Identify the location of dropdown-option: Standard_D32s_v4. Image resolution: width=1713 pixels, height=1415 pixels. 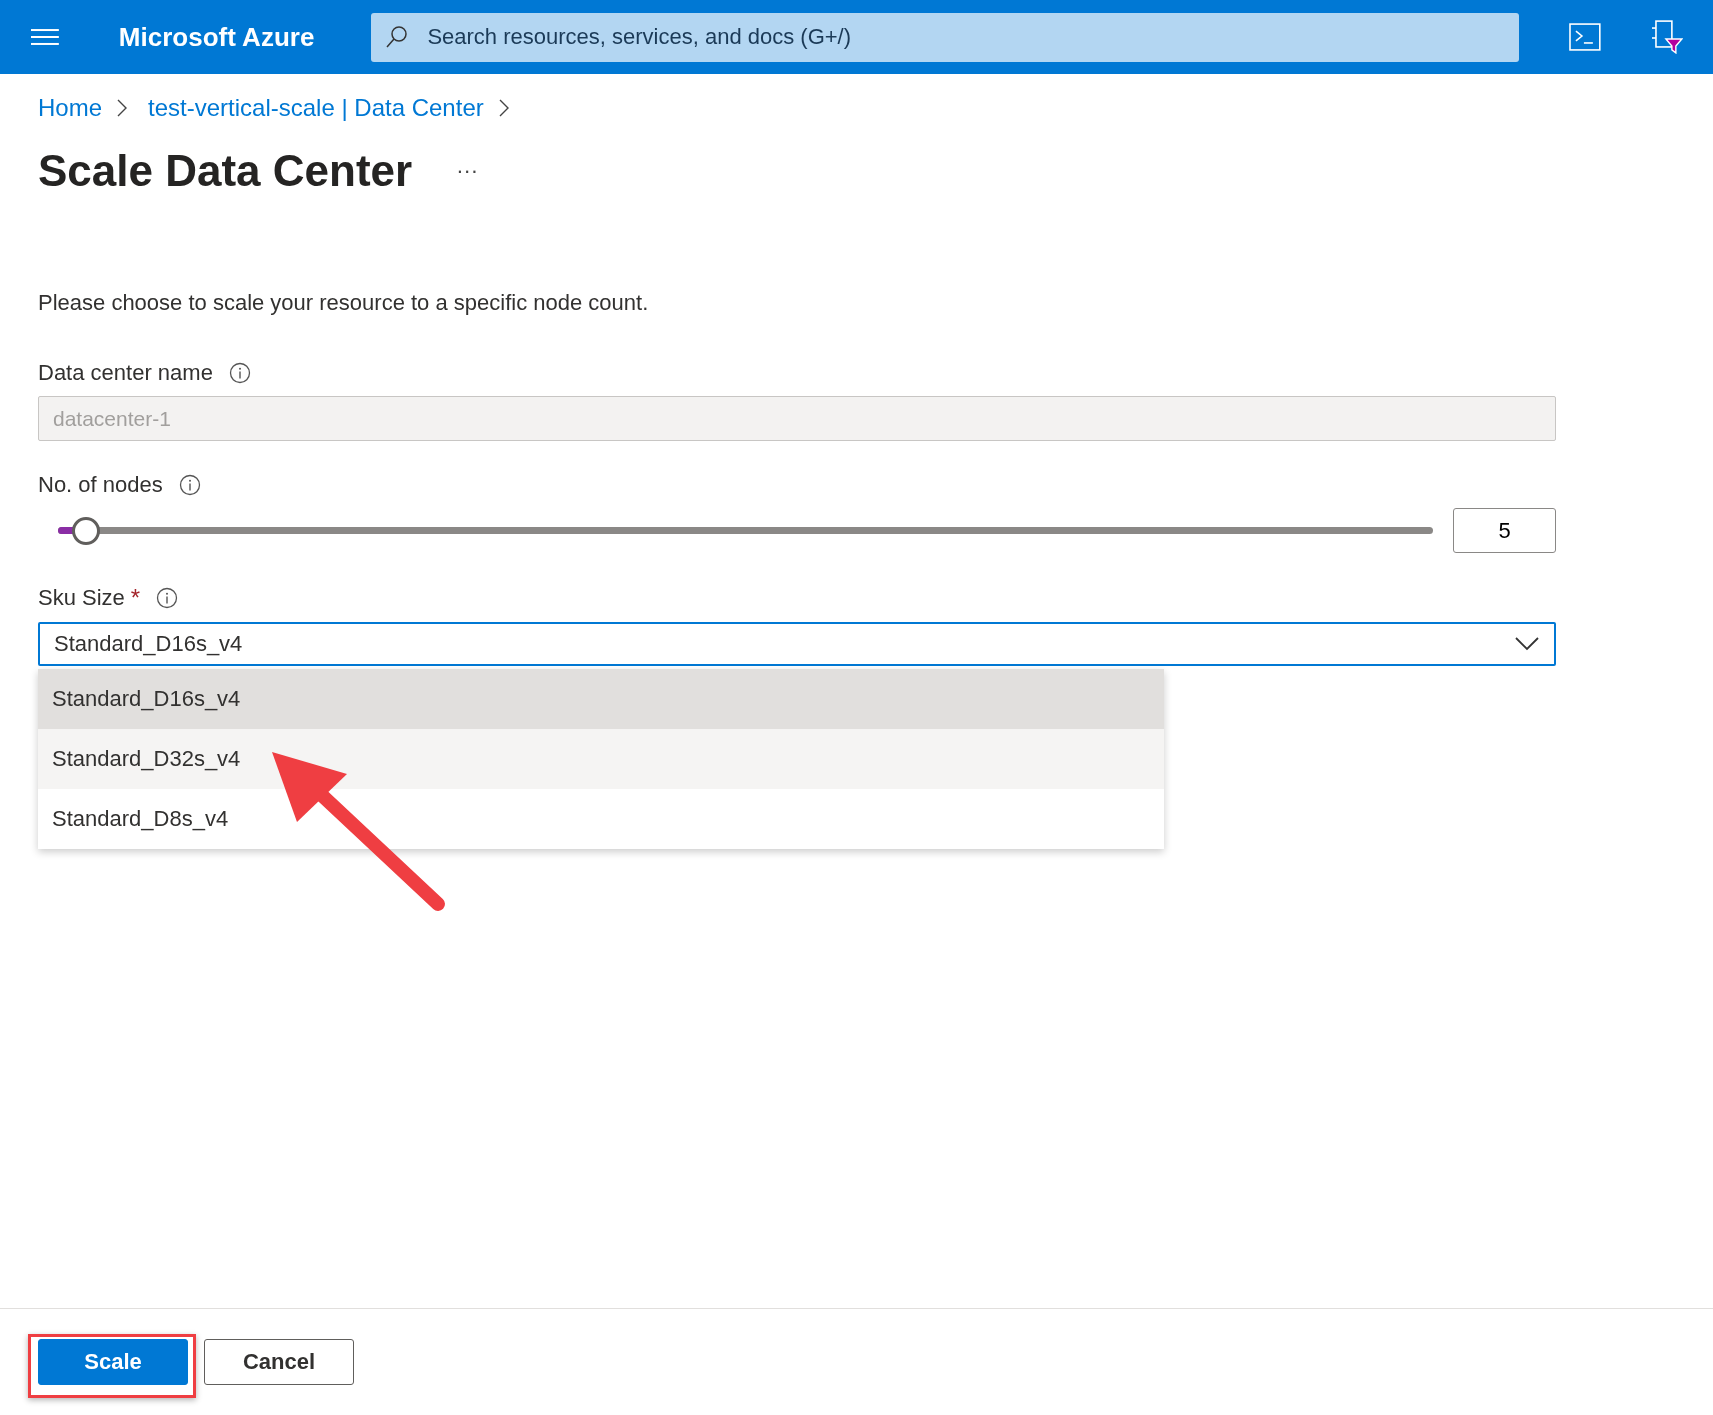
(601, 759).